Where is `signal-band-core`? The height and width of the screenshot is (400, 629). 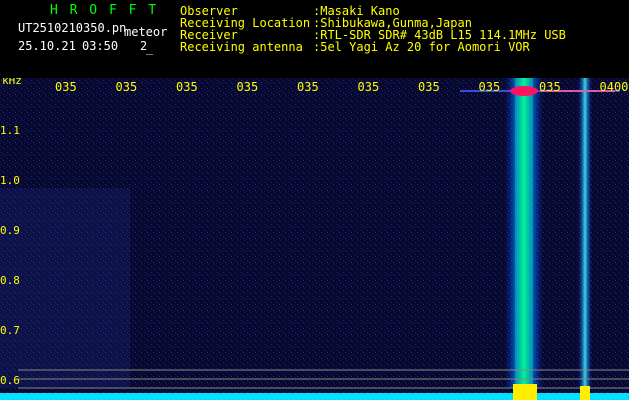 signal-band-core is located at coordinates (524, 233).